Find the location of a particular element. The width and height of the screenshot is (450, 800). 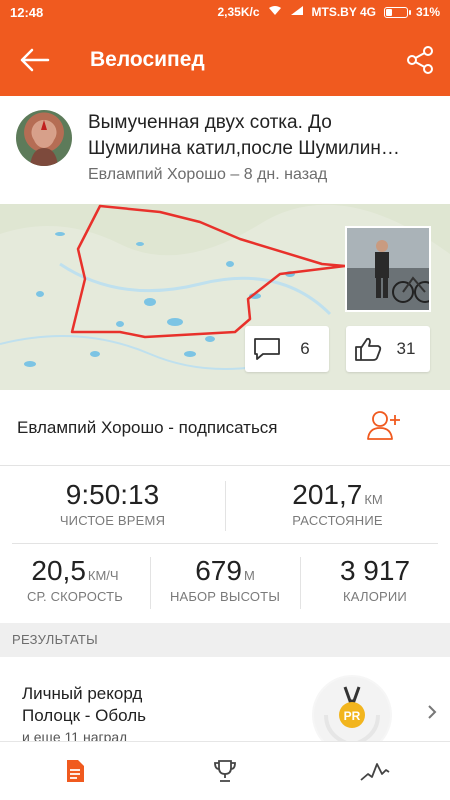

follow-row: Евлампий Хорошо - подписаться is located at coordinates (225, 428).